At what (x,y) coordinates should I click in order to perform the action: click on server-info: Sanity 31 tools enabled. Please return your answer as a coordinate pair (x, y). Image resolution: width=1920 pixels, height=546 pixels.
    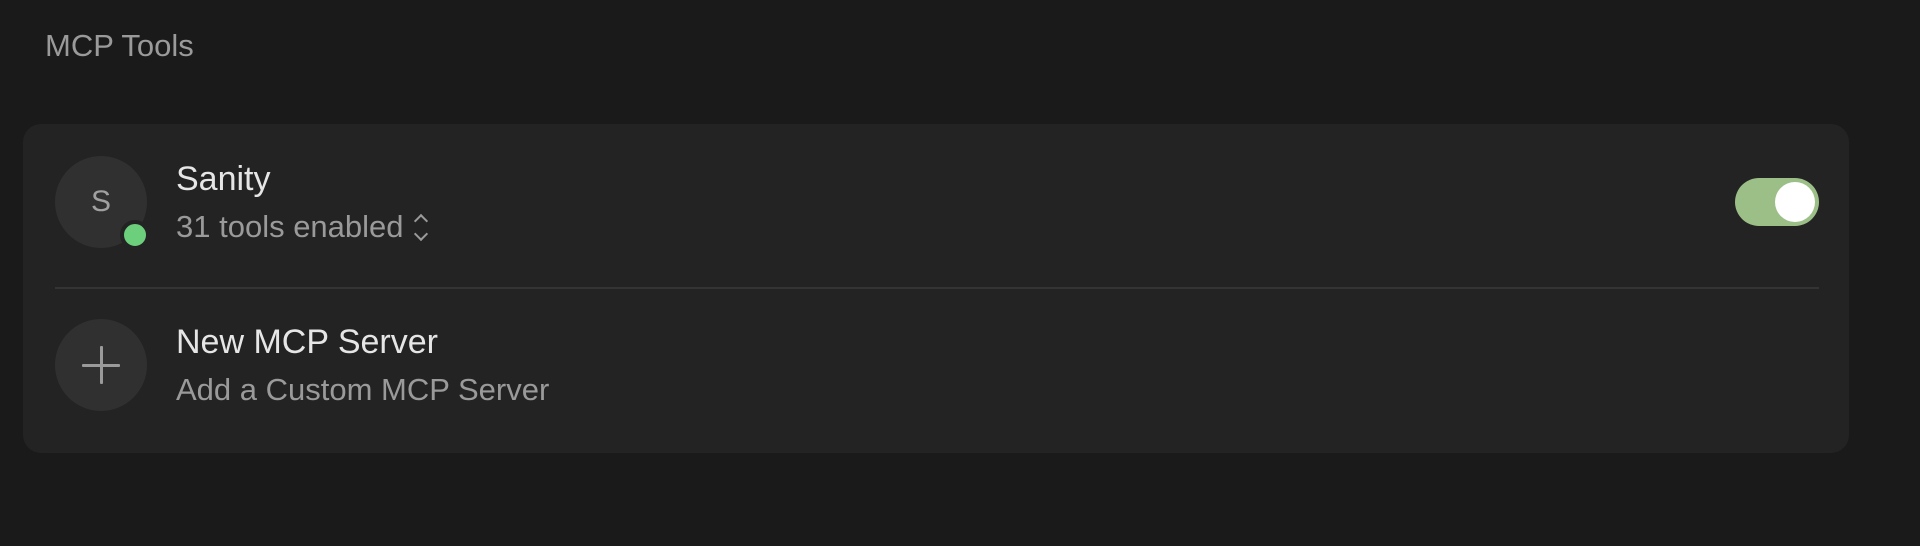
    Looking at the image, I should click on (302, 202).